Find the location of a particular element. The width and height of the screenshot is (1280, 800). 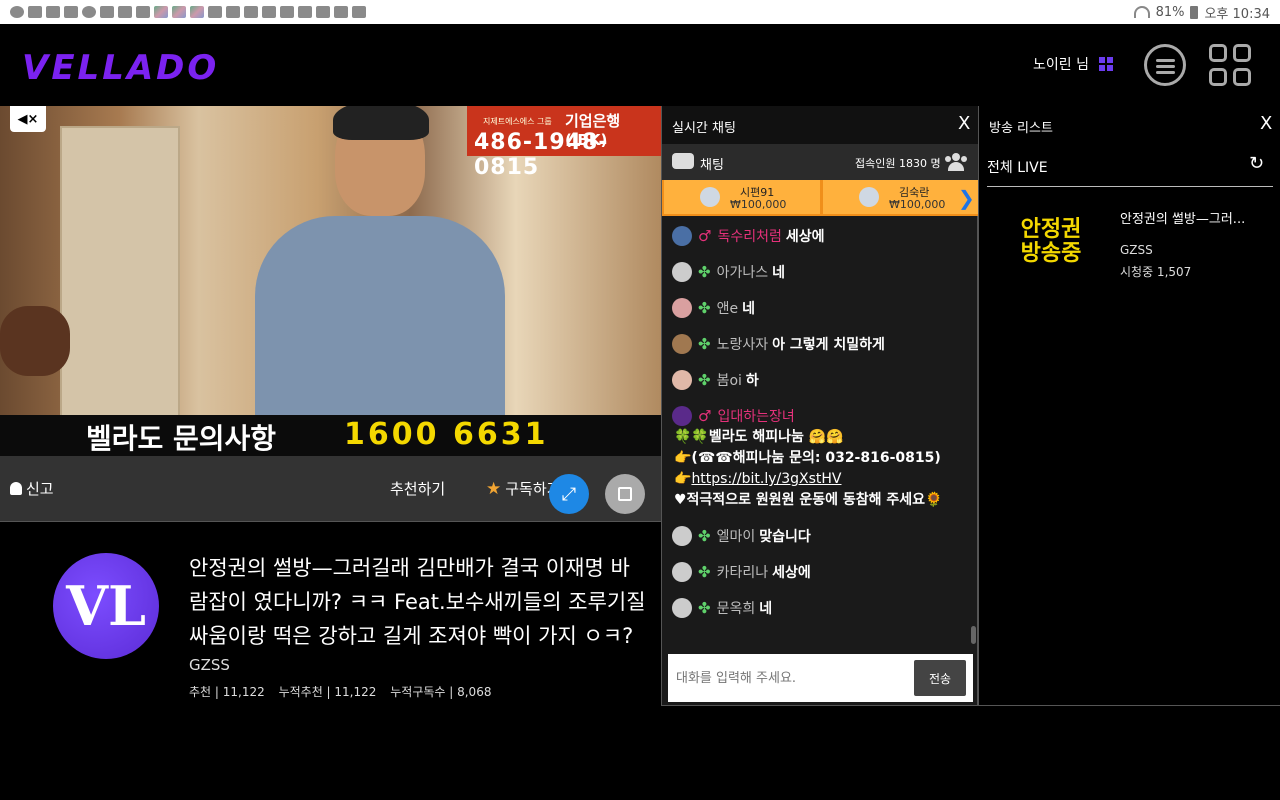

chat-close-button: X is located at coordinates (964, 123).